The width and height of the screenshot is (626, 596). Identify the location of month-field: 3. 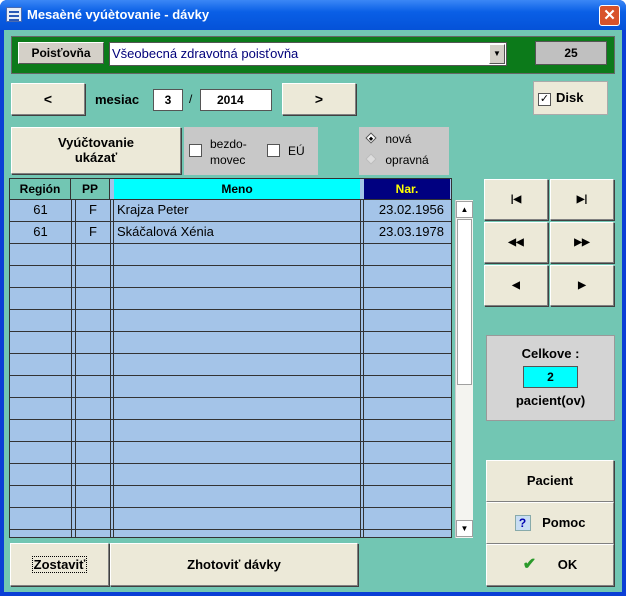
(168, 100).